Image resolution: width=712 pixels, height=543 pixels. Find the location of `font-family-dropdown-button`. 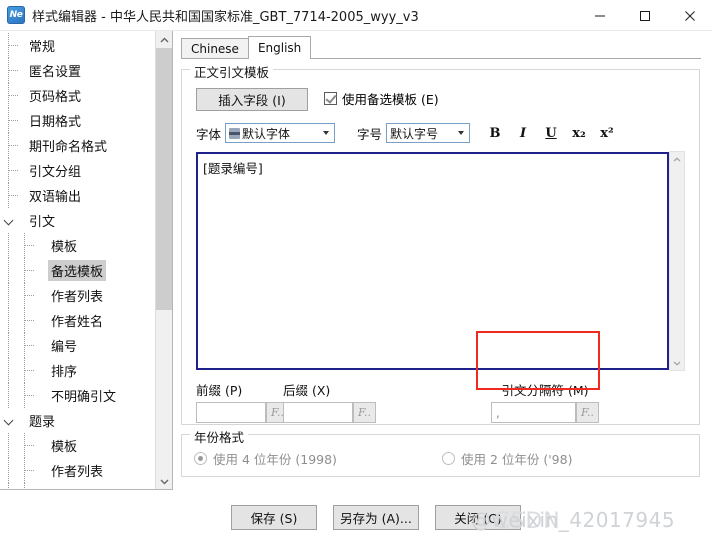

font-family-dropdown-button is located at coordinates (326, 133).